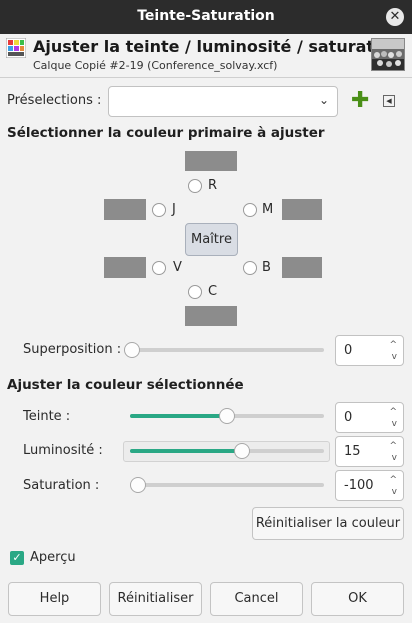  Describe the element at coordinates (369, 417) in the screenshot. I see `hue-spinner: 0 ^ v` at that location.